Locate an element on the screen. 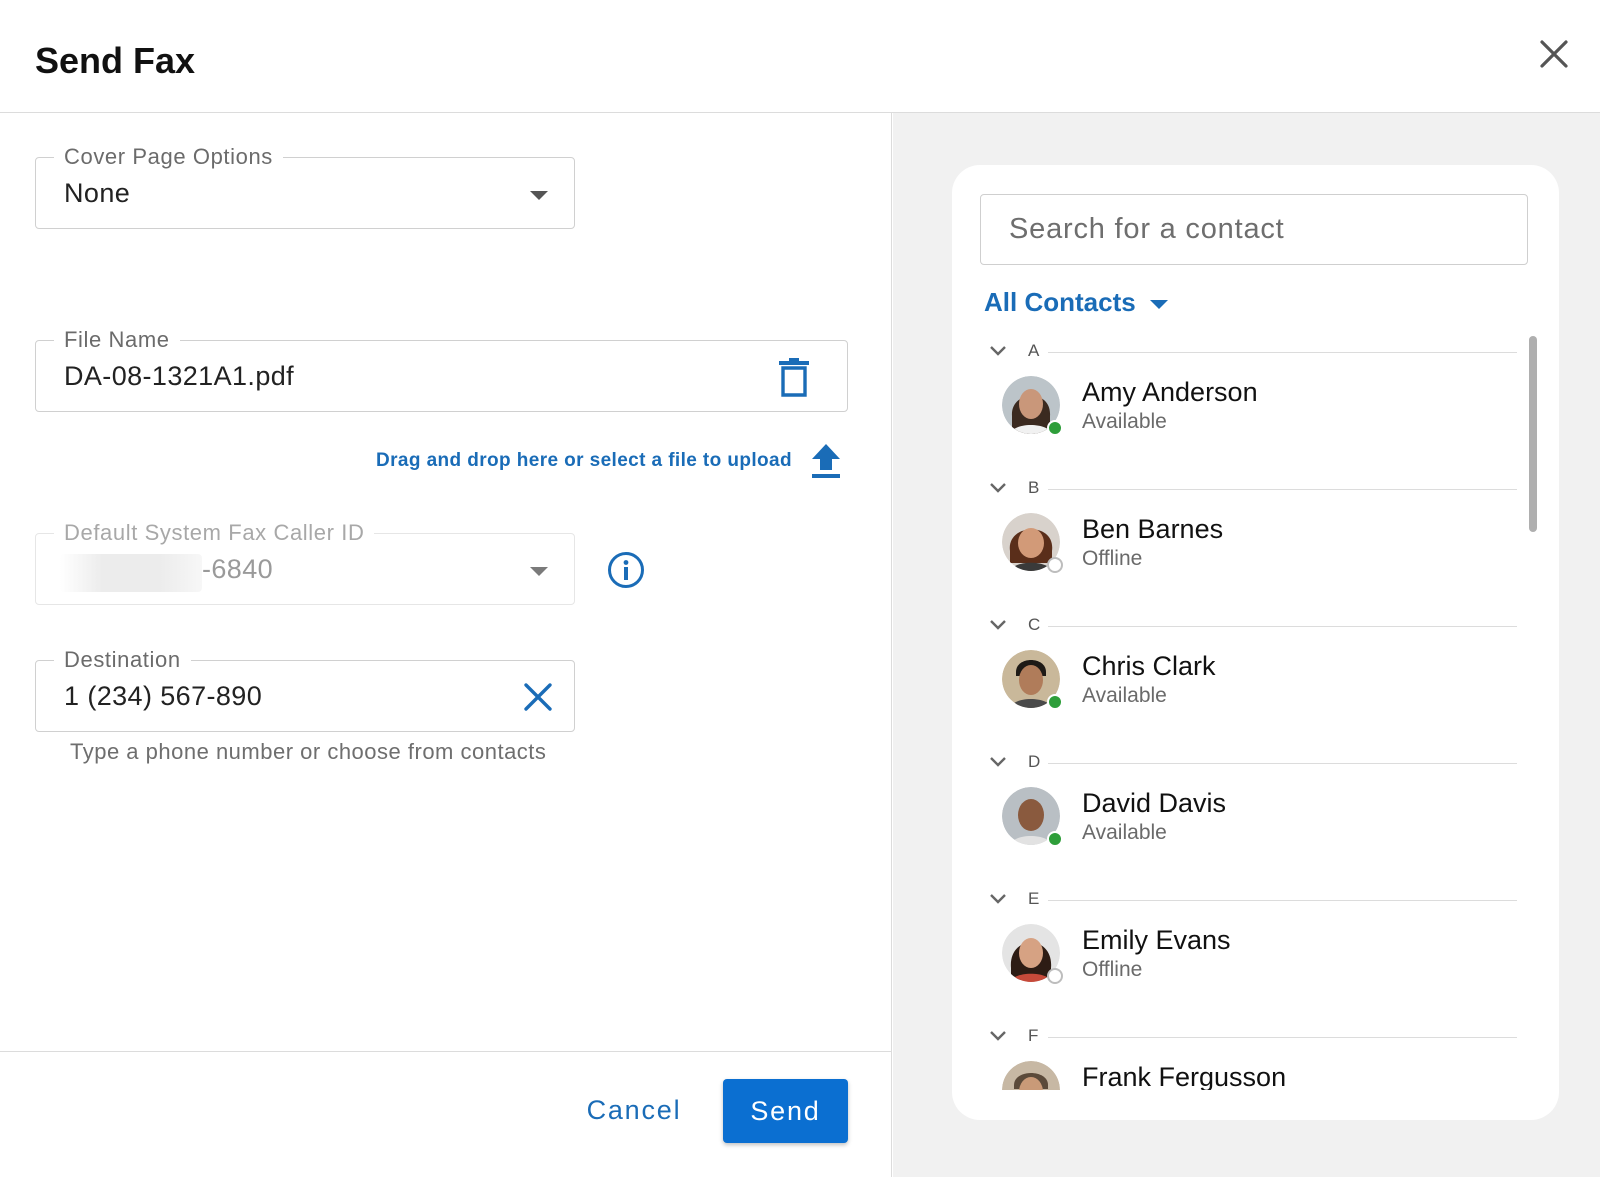 The image size is (1600, 1177). close-icon is located at coordinates (1554, 54).